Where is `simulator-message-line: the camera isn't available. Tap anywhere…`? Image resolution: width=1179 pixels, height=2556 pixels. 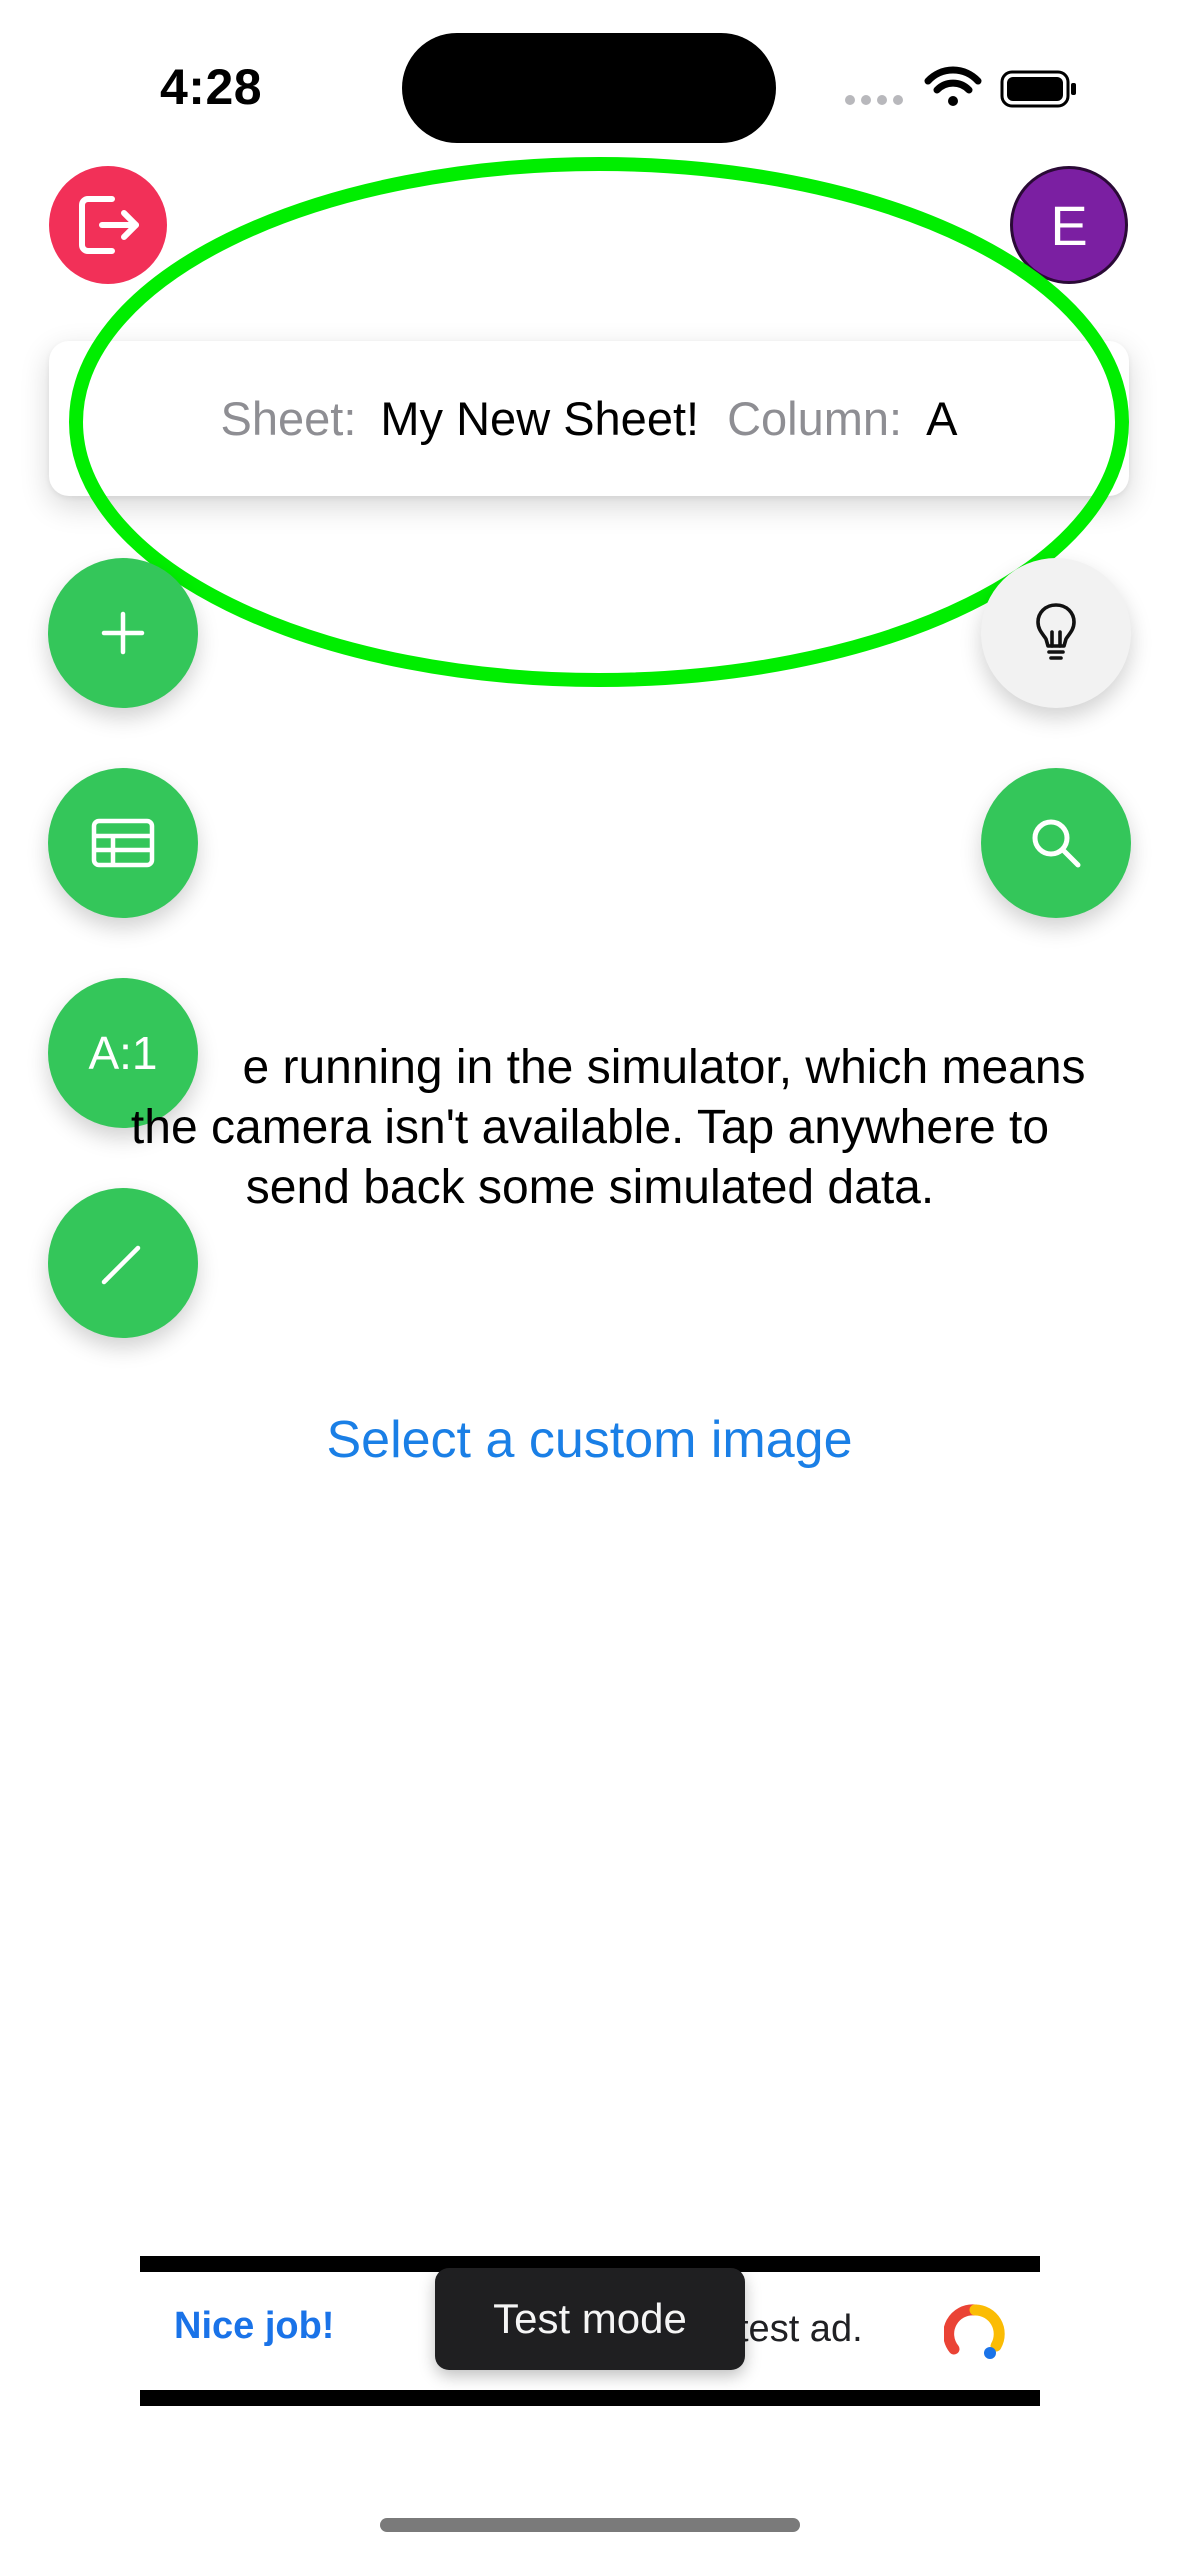 simulator-message-line: the camera isn't available. Tap anywhere… is located at coordinates (590, 1127).